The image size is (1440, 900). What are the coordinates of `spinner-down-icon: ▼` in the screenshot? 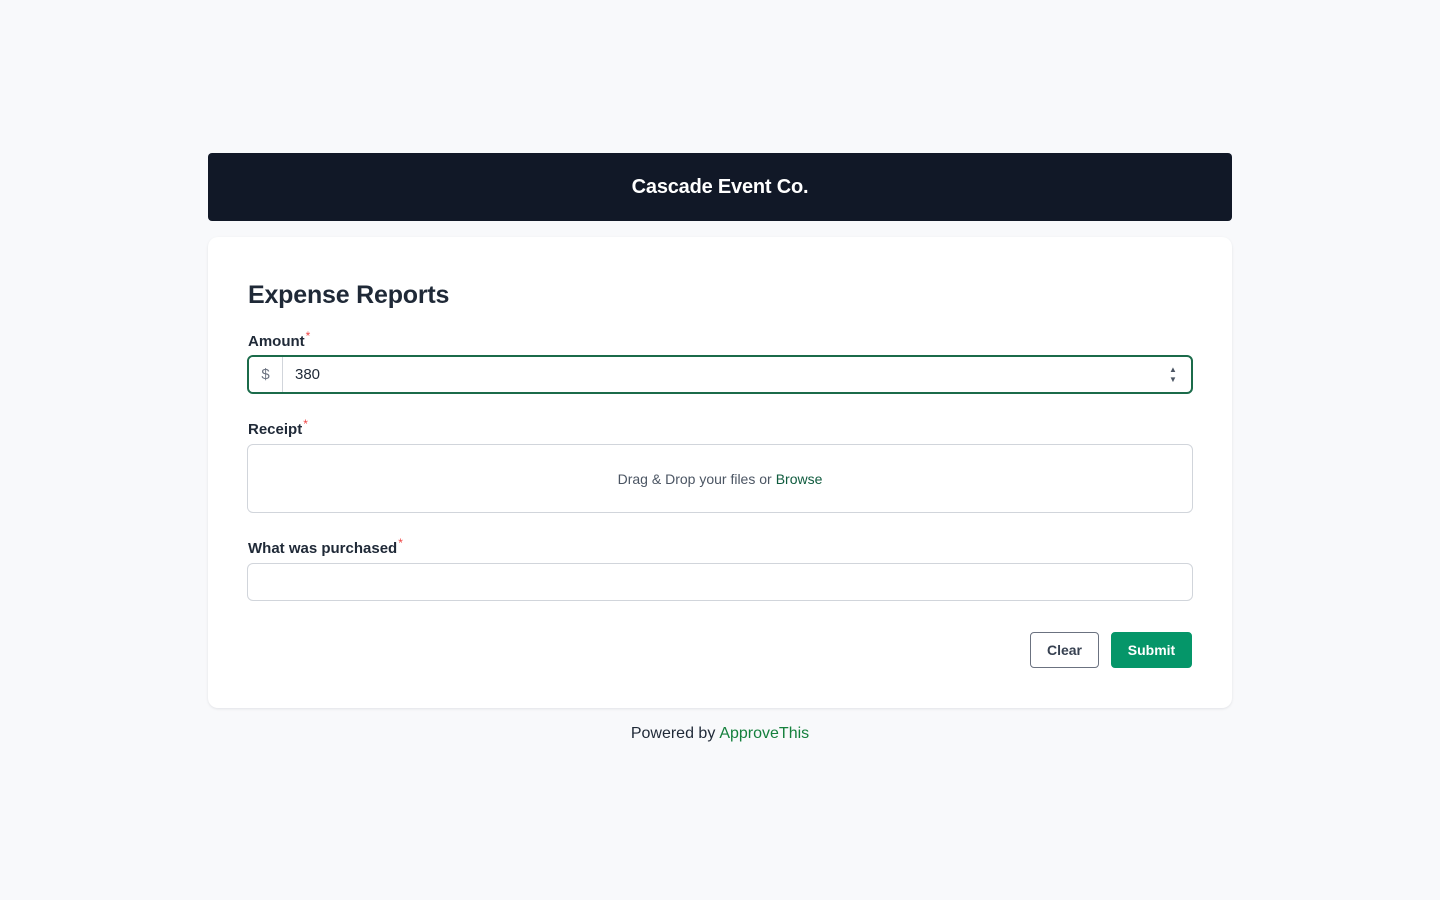 It's located at (1173, 379).